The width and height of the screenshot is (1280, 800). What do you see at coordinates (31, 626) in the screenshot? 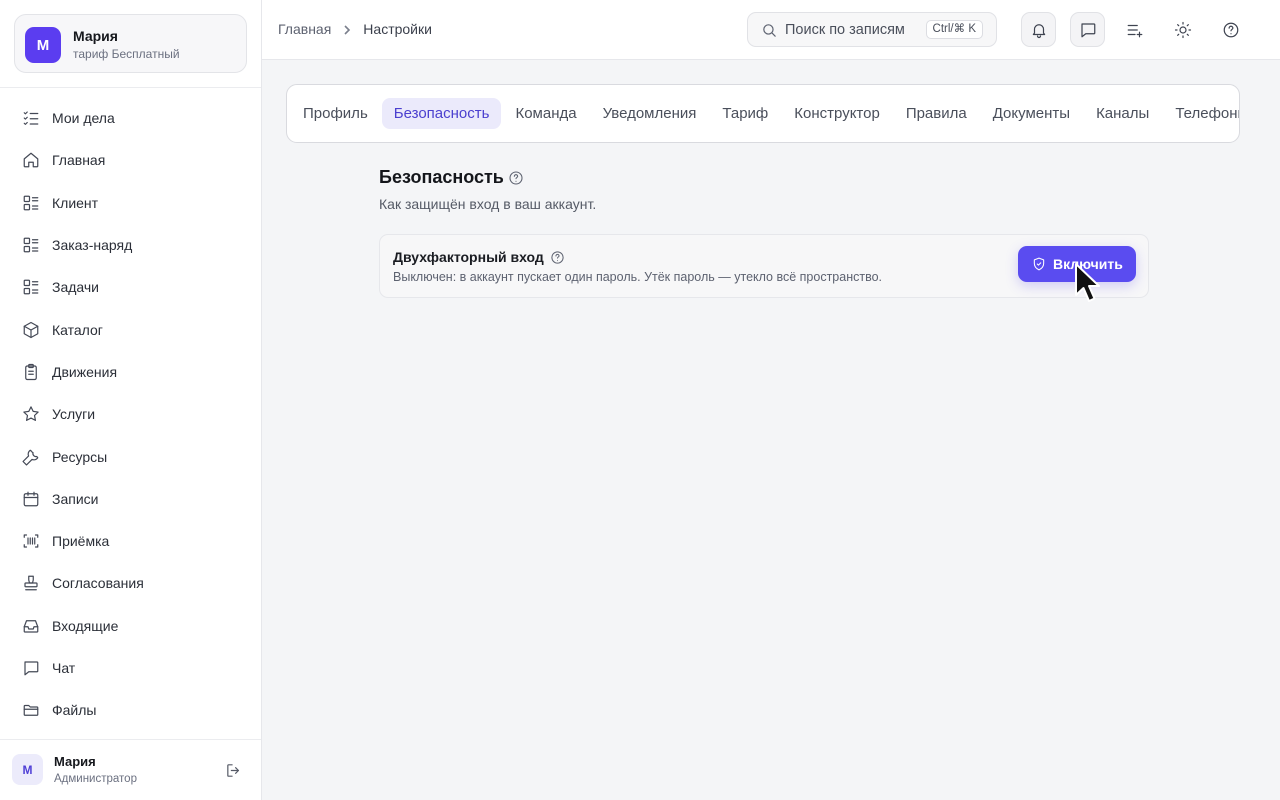
I see `inbox-icon` at bounding box center [31, 626].